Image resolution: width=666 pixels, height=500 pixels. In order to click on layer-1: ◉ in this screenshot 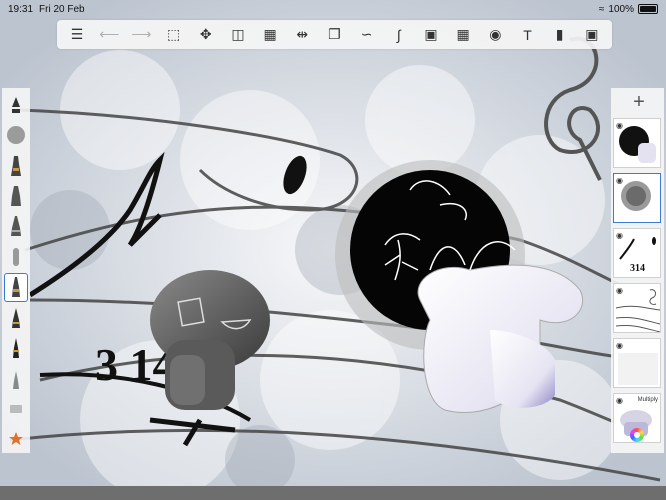, I will do `click(637, 143)`.